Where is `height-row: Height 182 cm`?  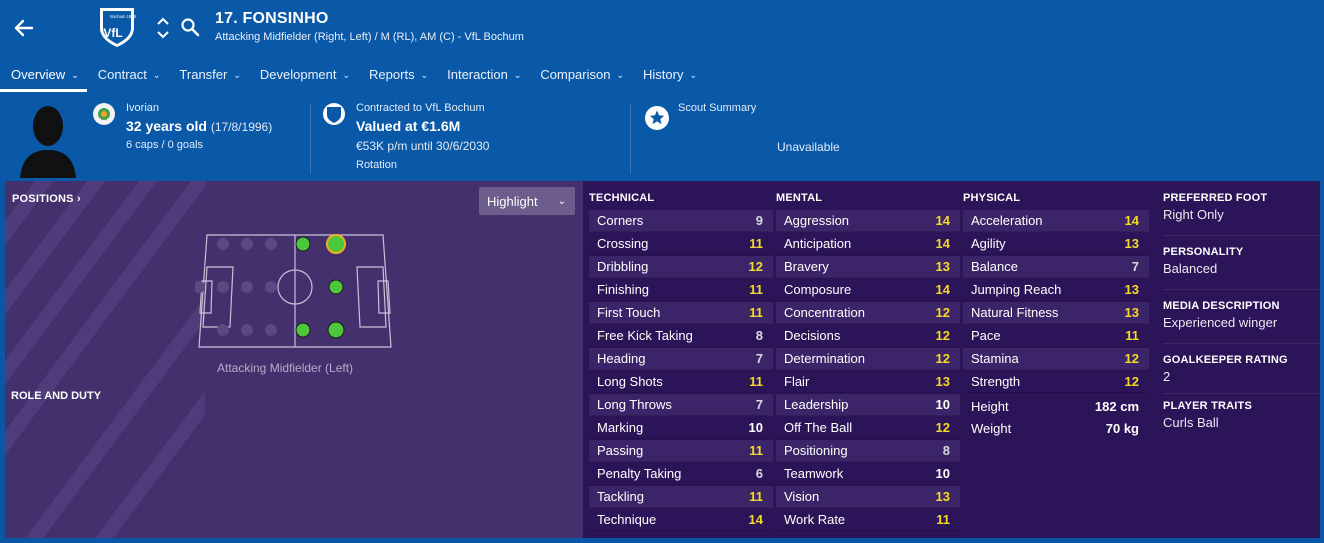 height-row: Height 182 cm is located at coordinates (1056, 407).